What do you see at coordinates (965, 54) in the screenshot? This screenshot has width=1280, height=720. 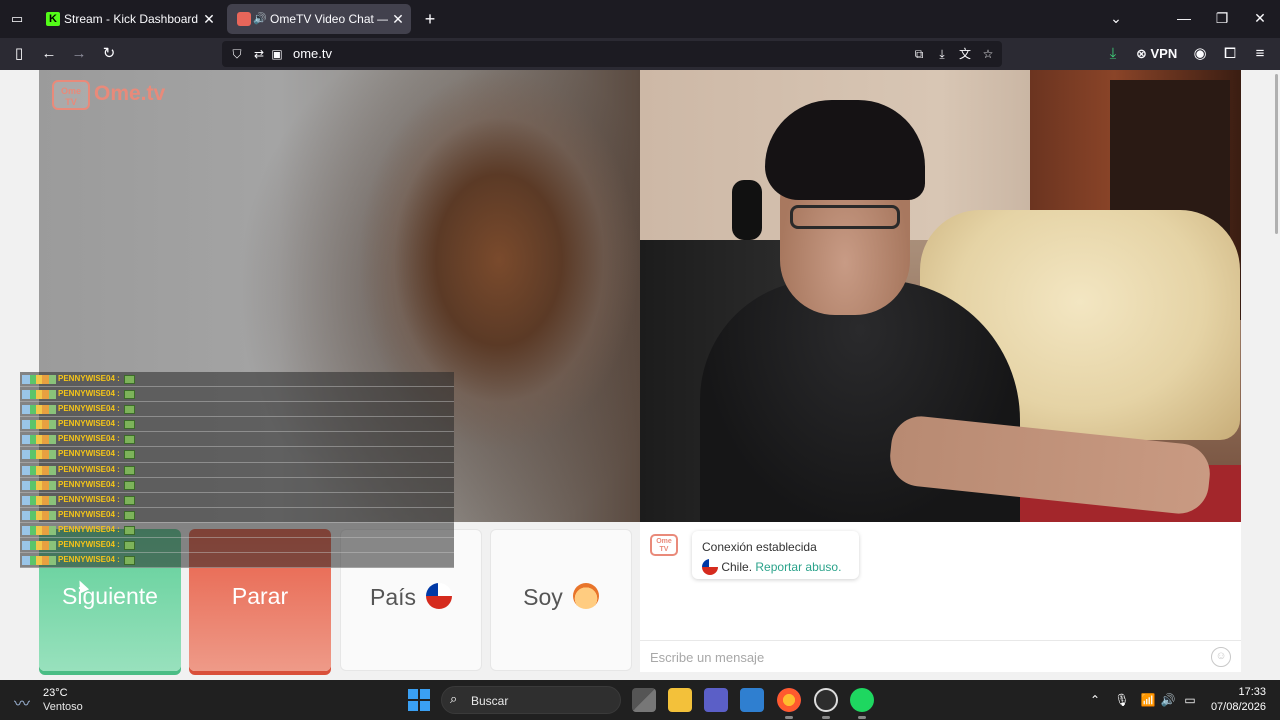 I see `translate-icon: 文` at bounding box center [965, 54].